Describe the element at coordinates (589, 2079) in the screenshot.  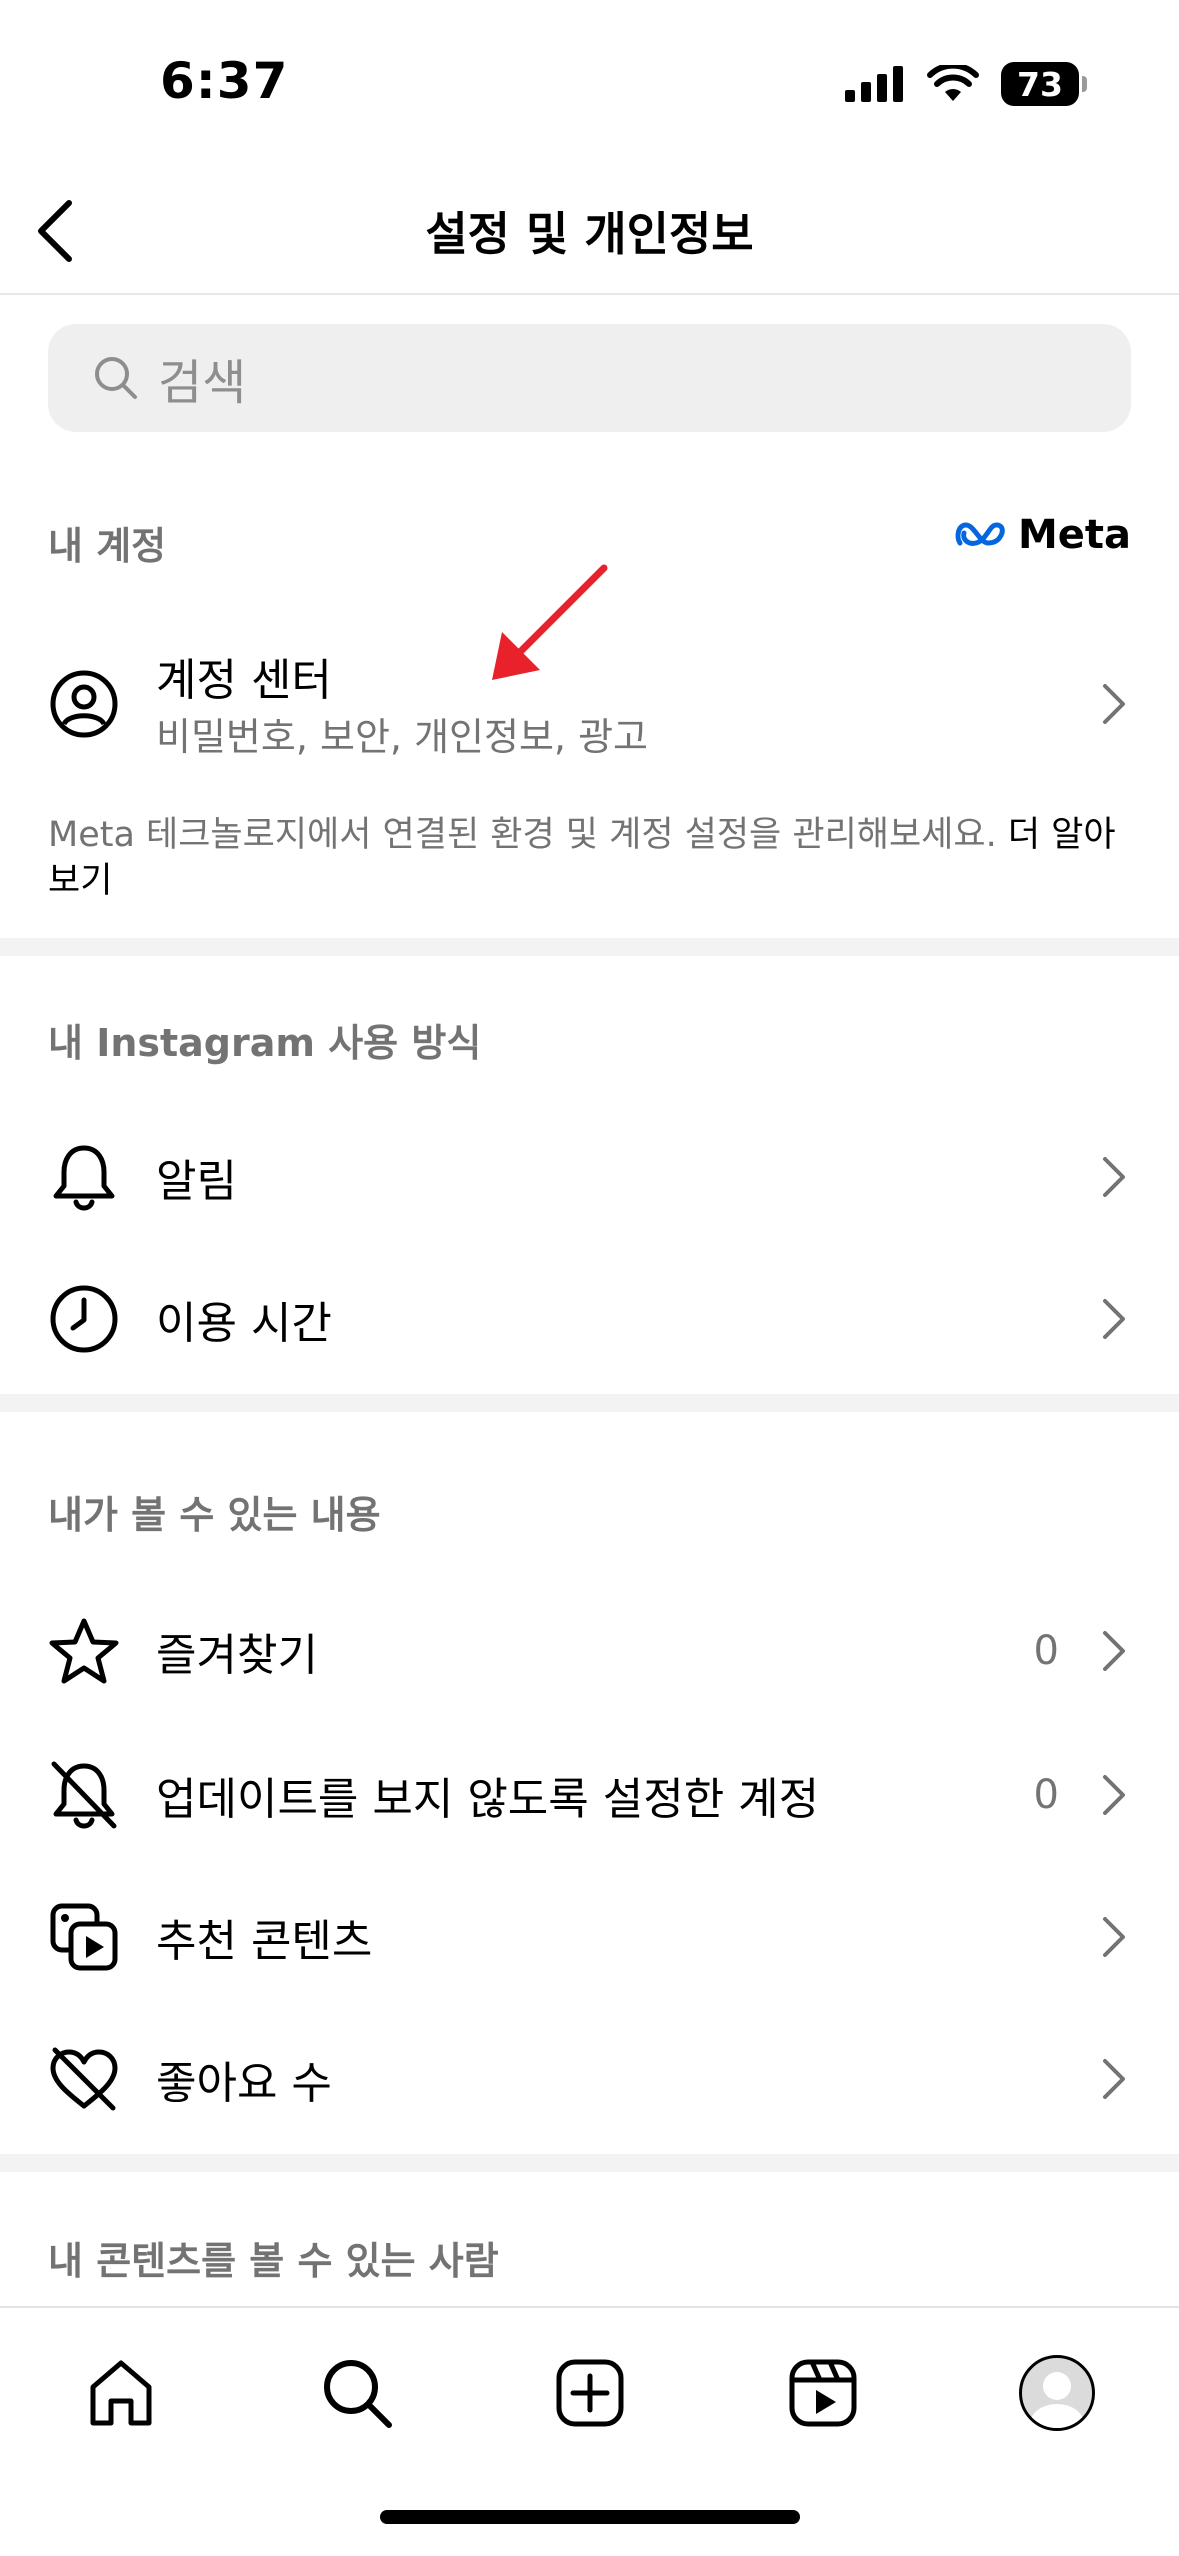
I see `like-counts-row: 좋아요 수` at that location.